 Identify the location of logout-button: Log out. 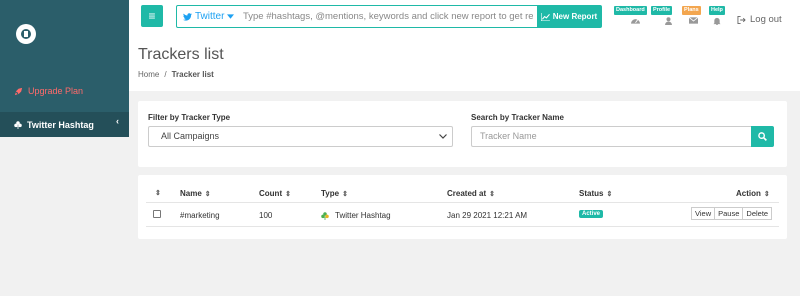
(759, 19).